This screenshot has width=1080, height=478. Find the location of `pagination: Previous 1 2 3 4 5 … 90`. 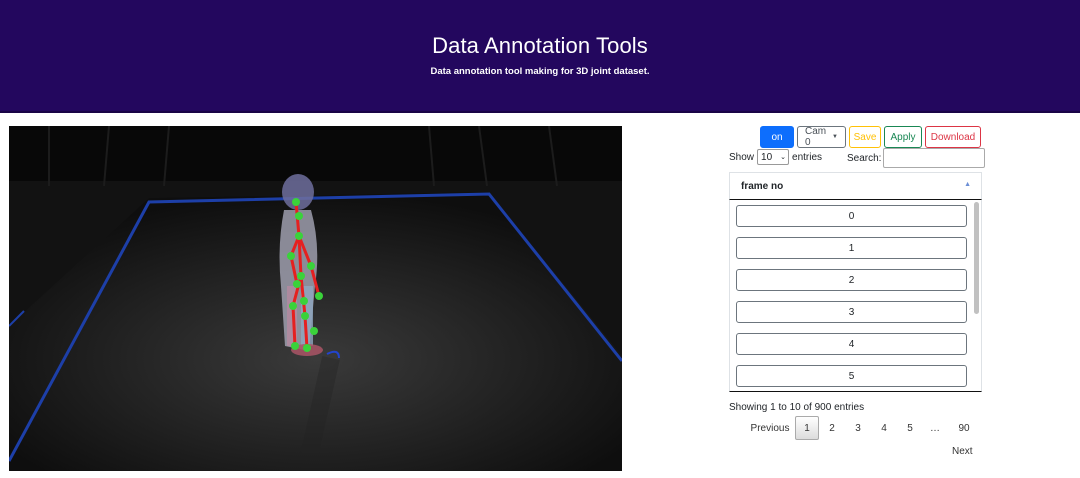

pagination: Previous 1 2 3 4 5 … 90 is located at coordinates (863, 428).